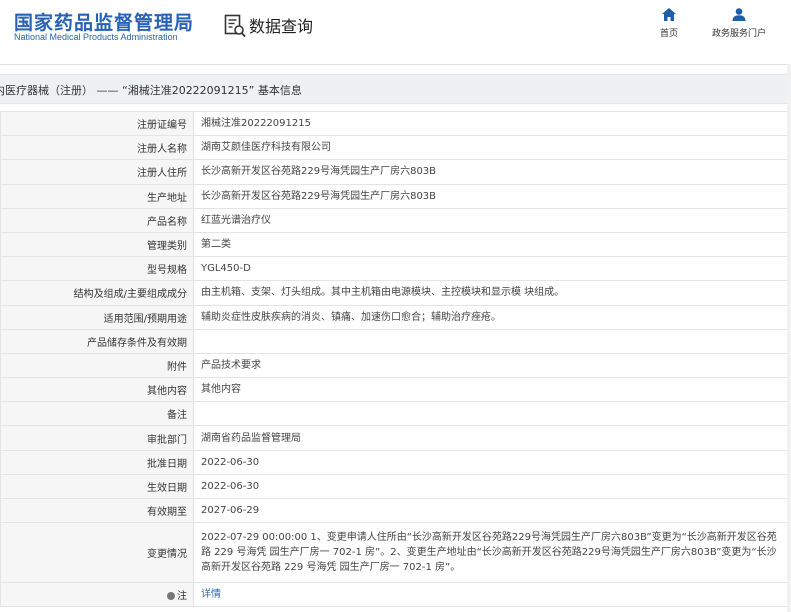 The height and width of the screenshot is (612, 791). What do you see at coordinates (492, 365) in the screenshot?
I see `field-value: 产品技术要求` at bounding box center [492, 365].